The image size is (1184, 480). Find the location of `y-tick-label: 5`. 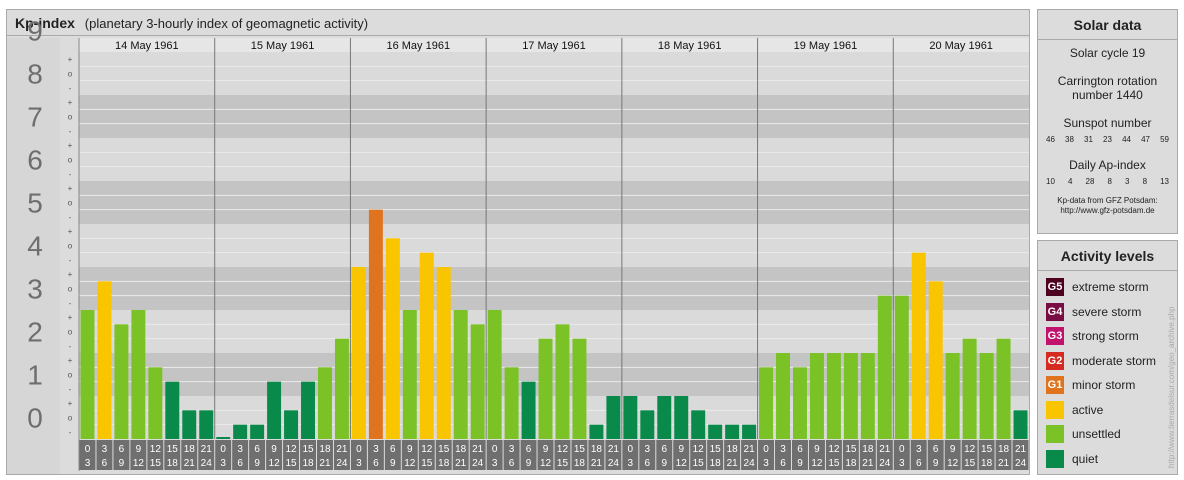

y-tick-label: 5 is located at coordinates (35, 203).